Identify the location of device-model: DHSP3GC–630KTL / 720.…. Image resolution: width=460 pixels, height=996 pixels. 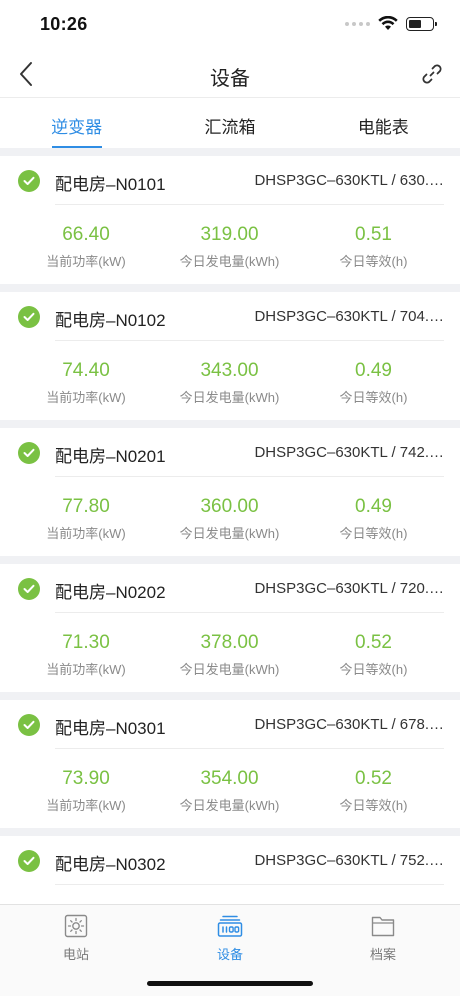
(349, 588).